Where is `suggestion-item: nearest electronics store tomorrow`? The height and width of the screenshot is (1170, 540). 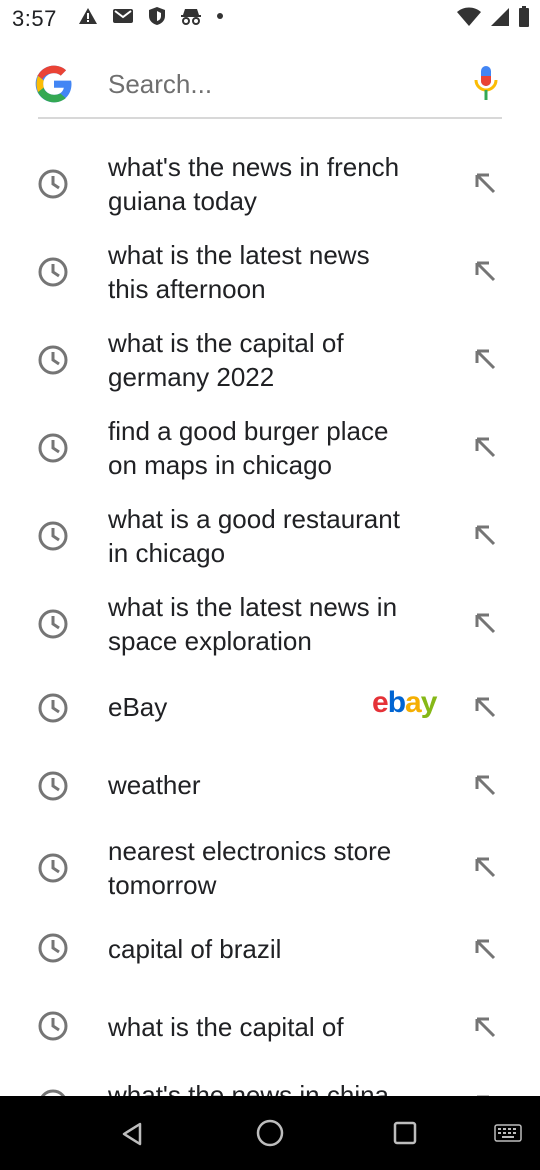
suggestion-item: nearest electronics store tomorrow is located at coordinates (270, 876).